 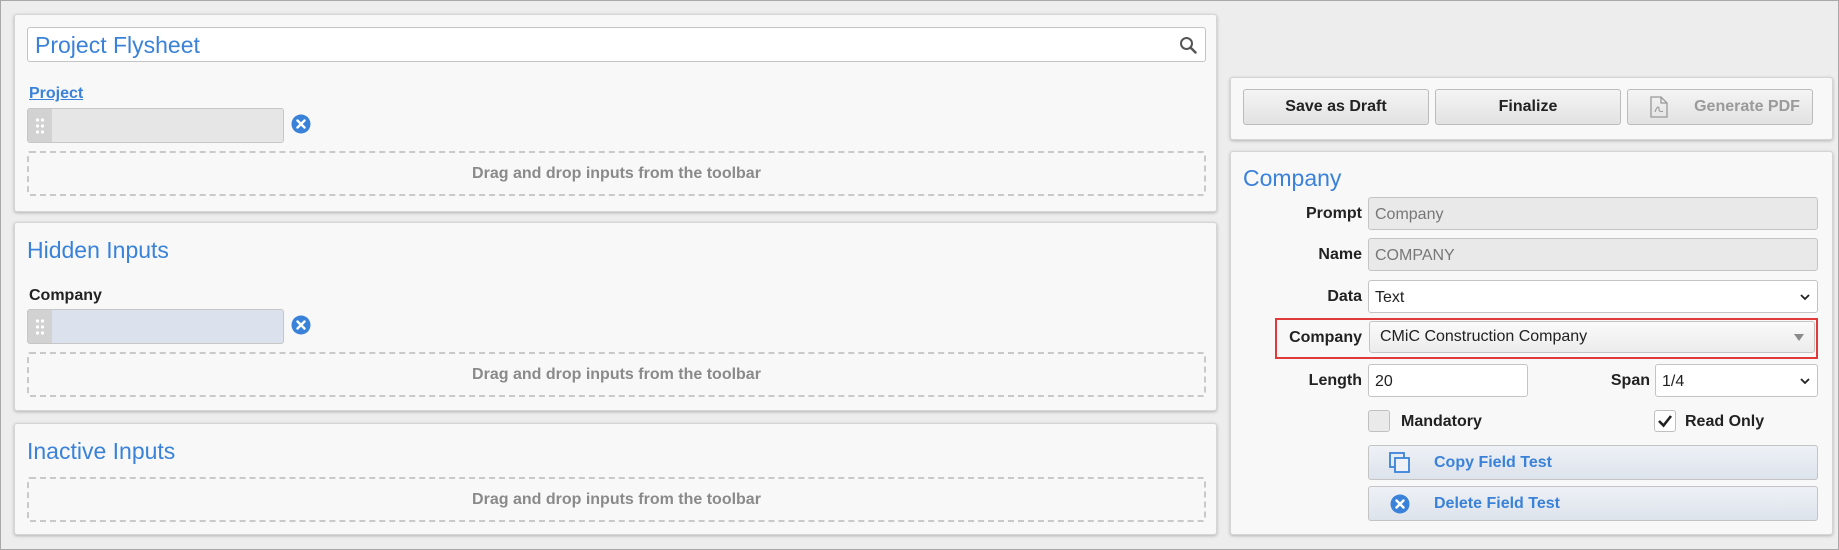 I want to click on delete-field-button: Delete Field Test, so click(x=1593, y=503).